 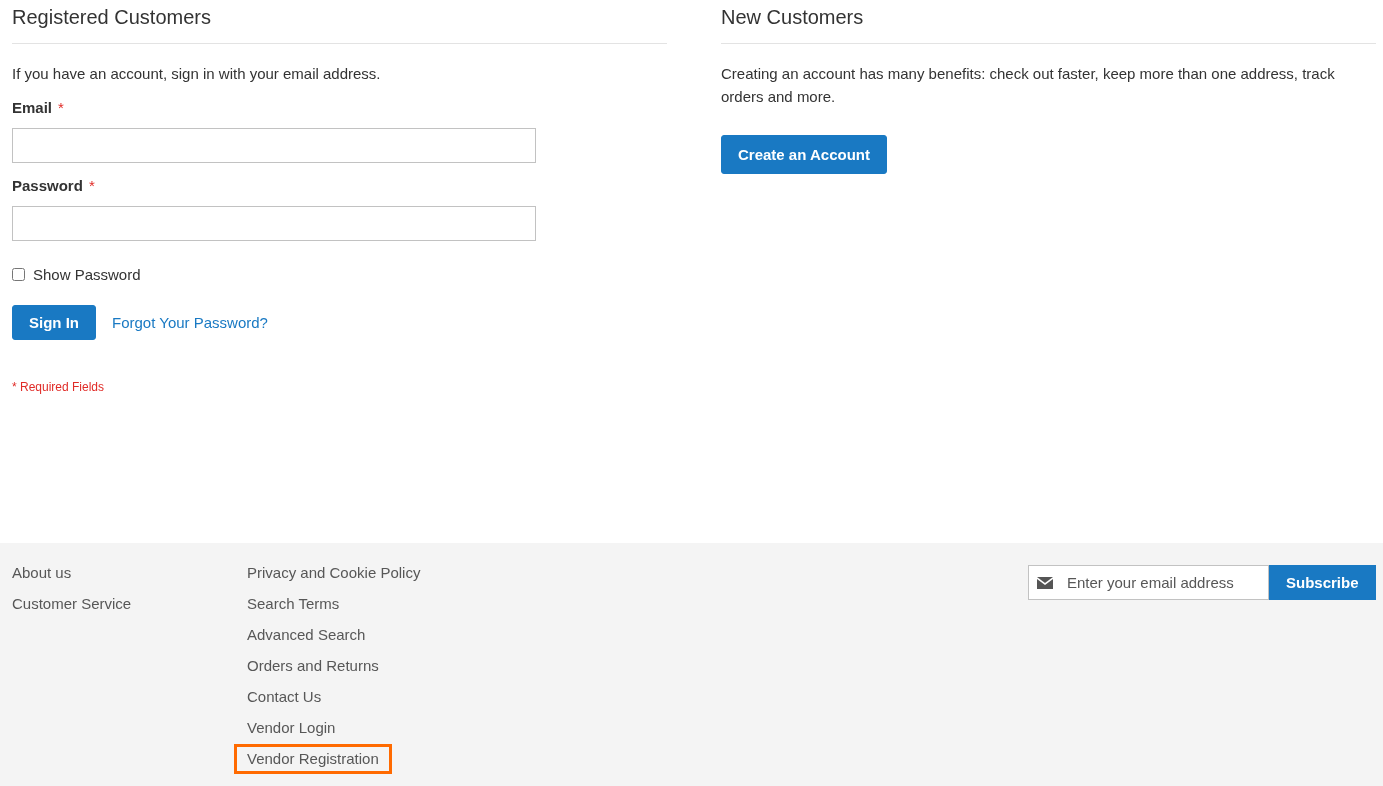 I want to click on create-account-button: Create an Account, so click(x=804, y=154).